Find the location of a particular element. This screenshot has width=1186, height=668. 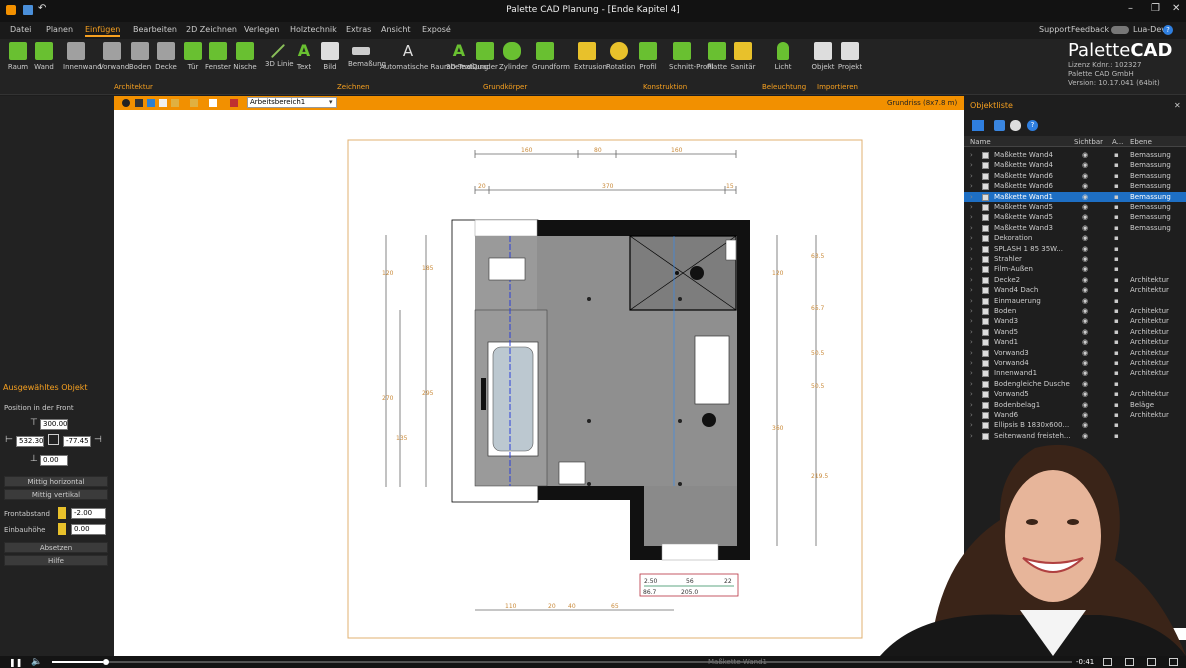

object-row: › Einmauerung ◉ ▪ is located at coordinates (1075, 301).